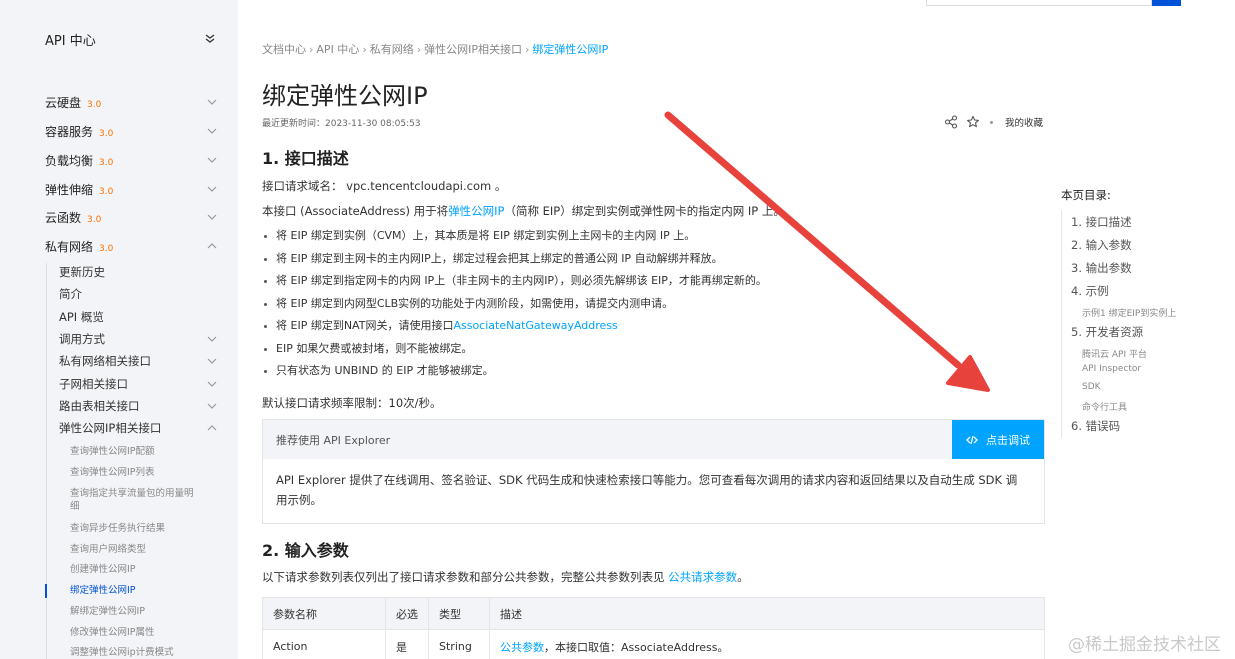  I want to click on toc-sub-item: 命令行工具, so click(1104, 406).